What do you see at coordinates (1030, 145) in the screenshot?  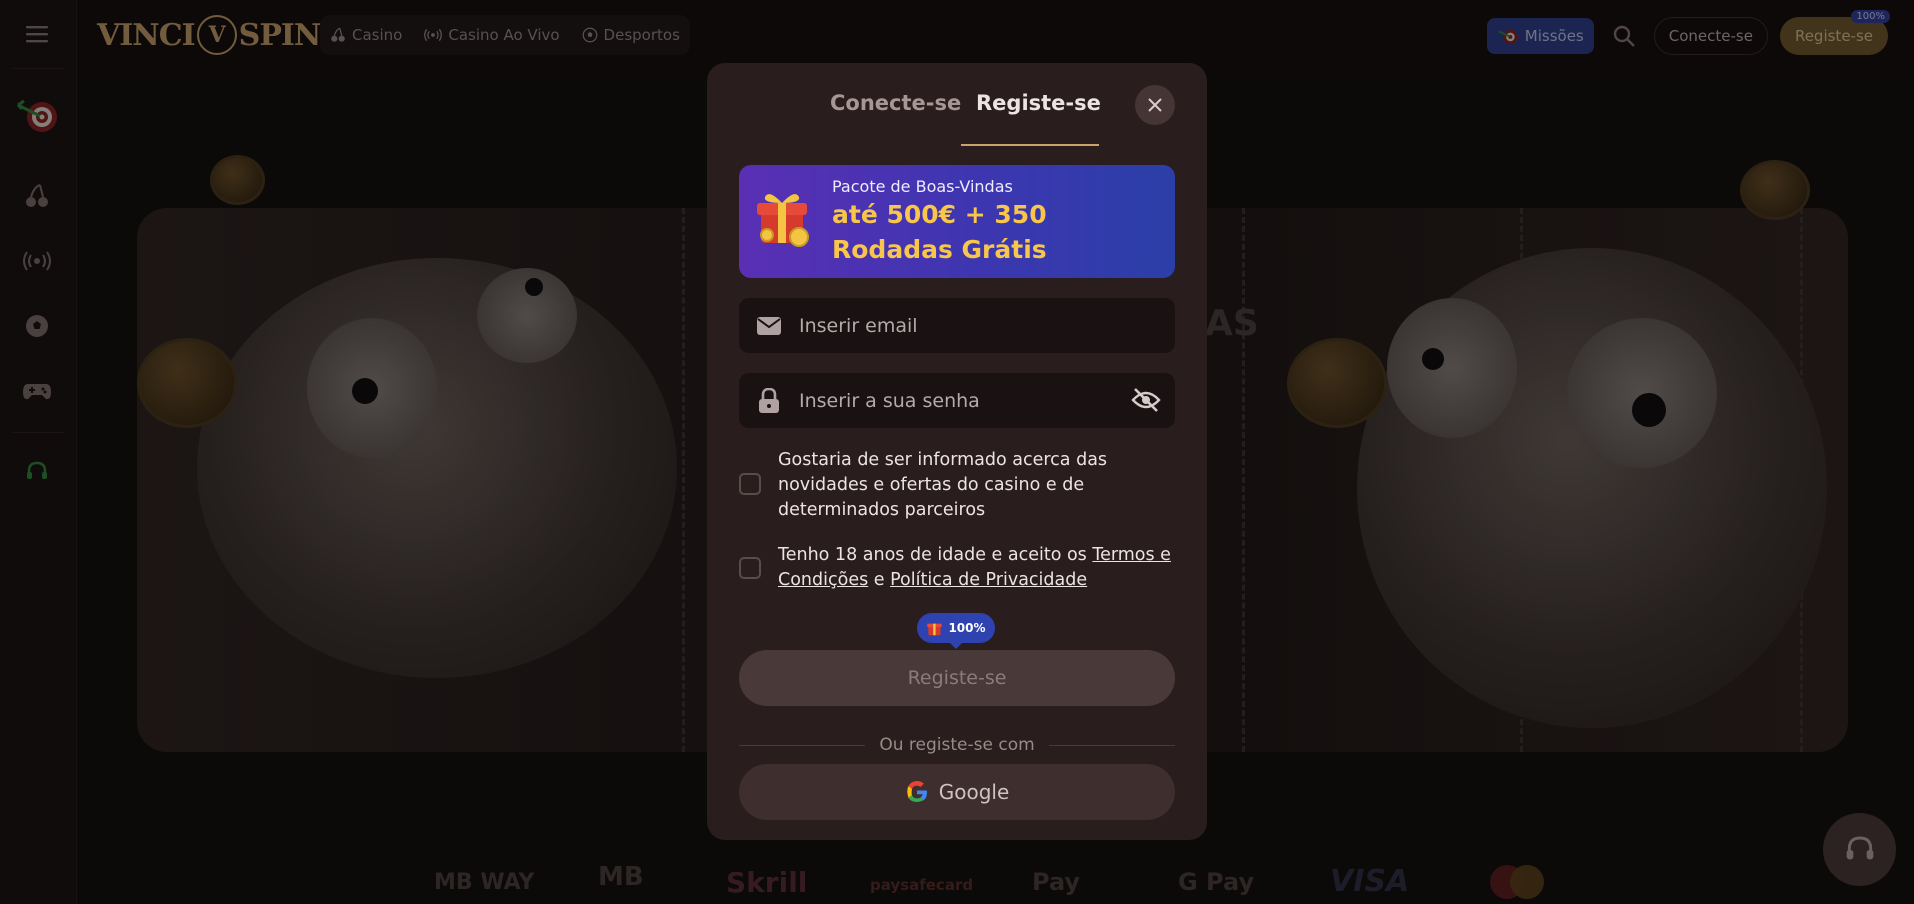 I see `active-tab-indicator` at bounding box center [1030, 145].